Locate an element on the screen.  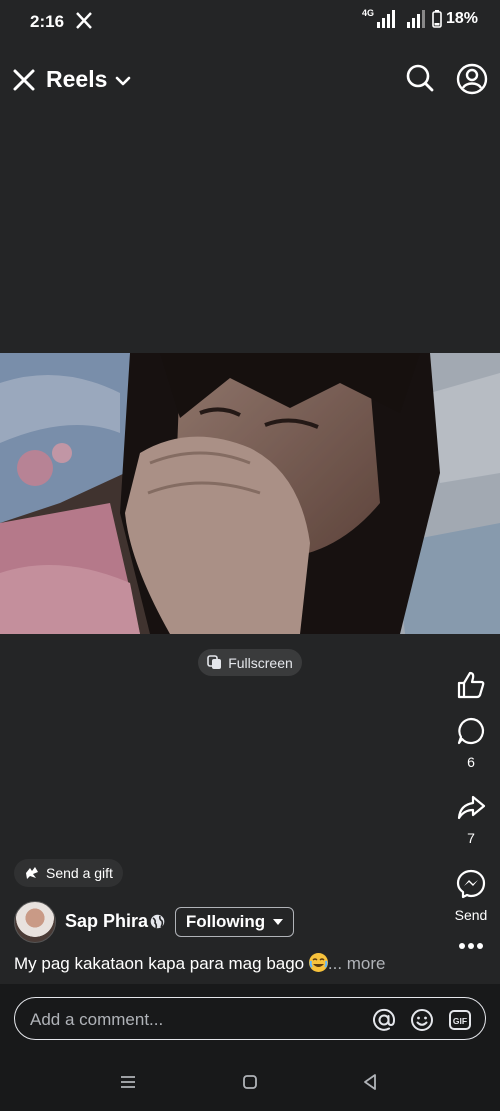
fullscreen-button: Fullscreen is located at coordinates (250, 662).